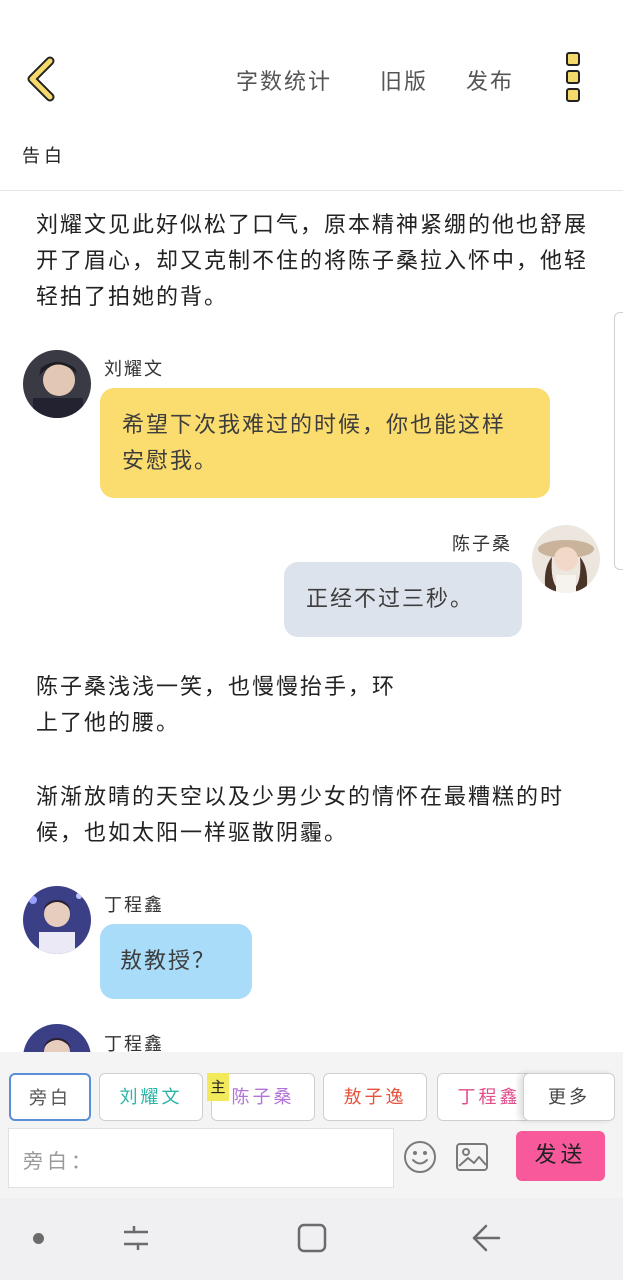  What do you see at coordinates (59, 1161) in the screenshot?
I see `input-placeholder: 旁白：` at bounding box center [59, 1161].